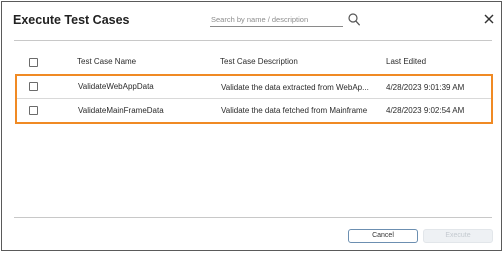 This screenshot has height=253, width=504. What do you see at coordinates (425, 87) in the screenshot?
I see `last-edited: 4/28/2023 9:01:39 AM` at bounding box center [425, 87].